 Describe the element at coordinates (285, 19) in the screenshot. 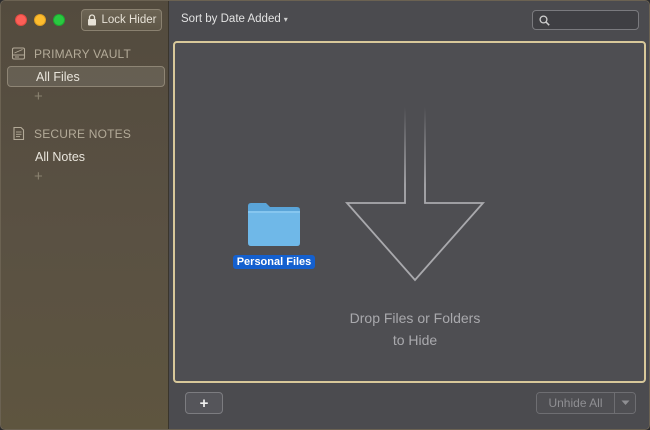

I see `chevron-down-icon: ▾` at that location.